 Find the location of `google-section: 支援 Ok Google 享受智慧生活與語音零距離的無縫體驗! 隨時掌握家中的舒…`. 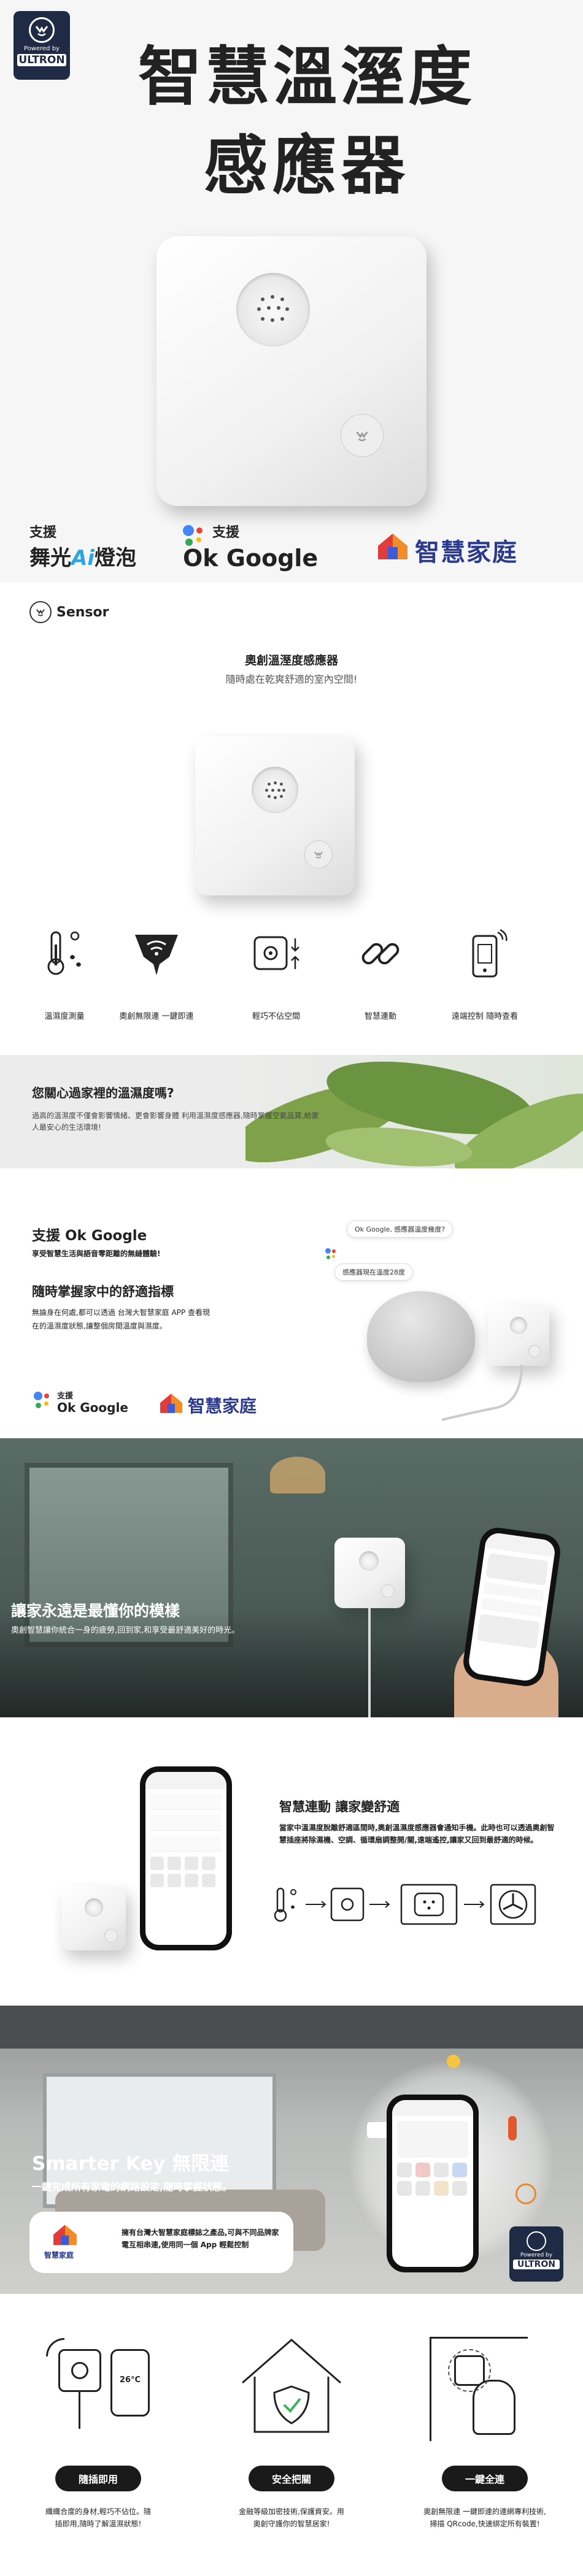

google-section: 支援 Ok Google 享受智慧生活與語音零距離的無縫體驗! 隨時掌握家中的舒… is located at coordinates (291, 1303).